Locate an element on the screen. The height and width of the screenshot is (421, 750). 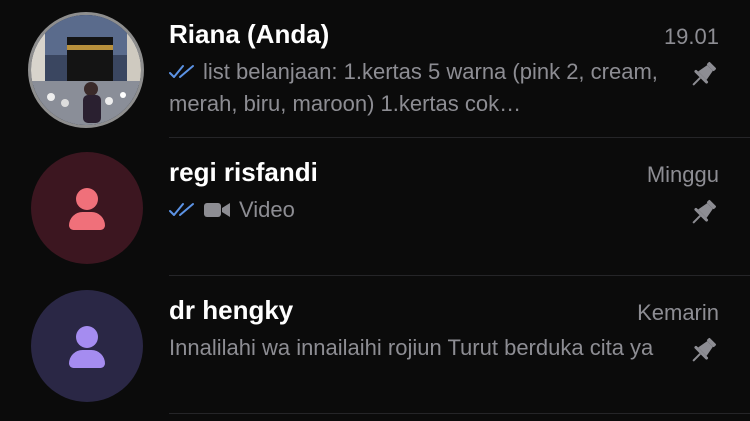
profile-photo is located at coordinates (86, 70).